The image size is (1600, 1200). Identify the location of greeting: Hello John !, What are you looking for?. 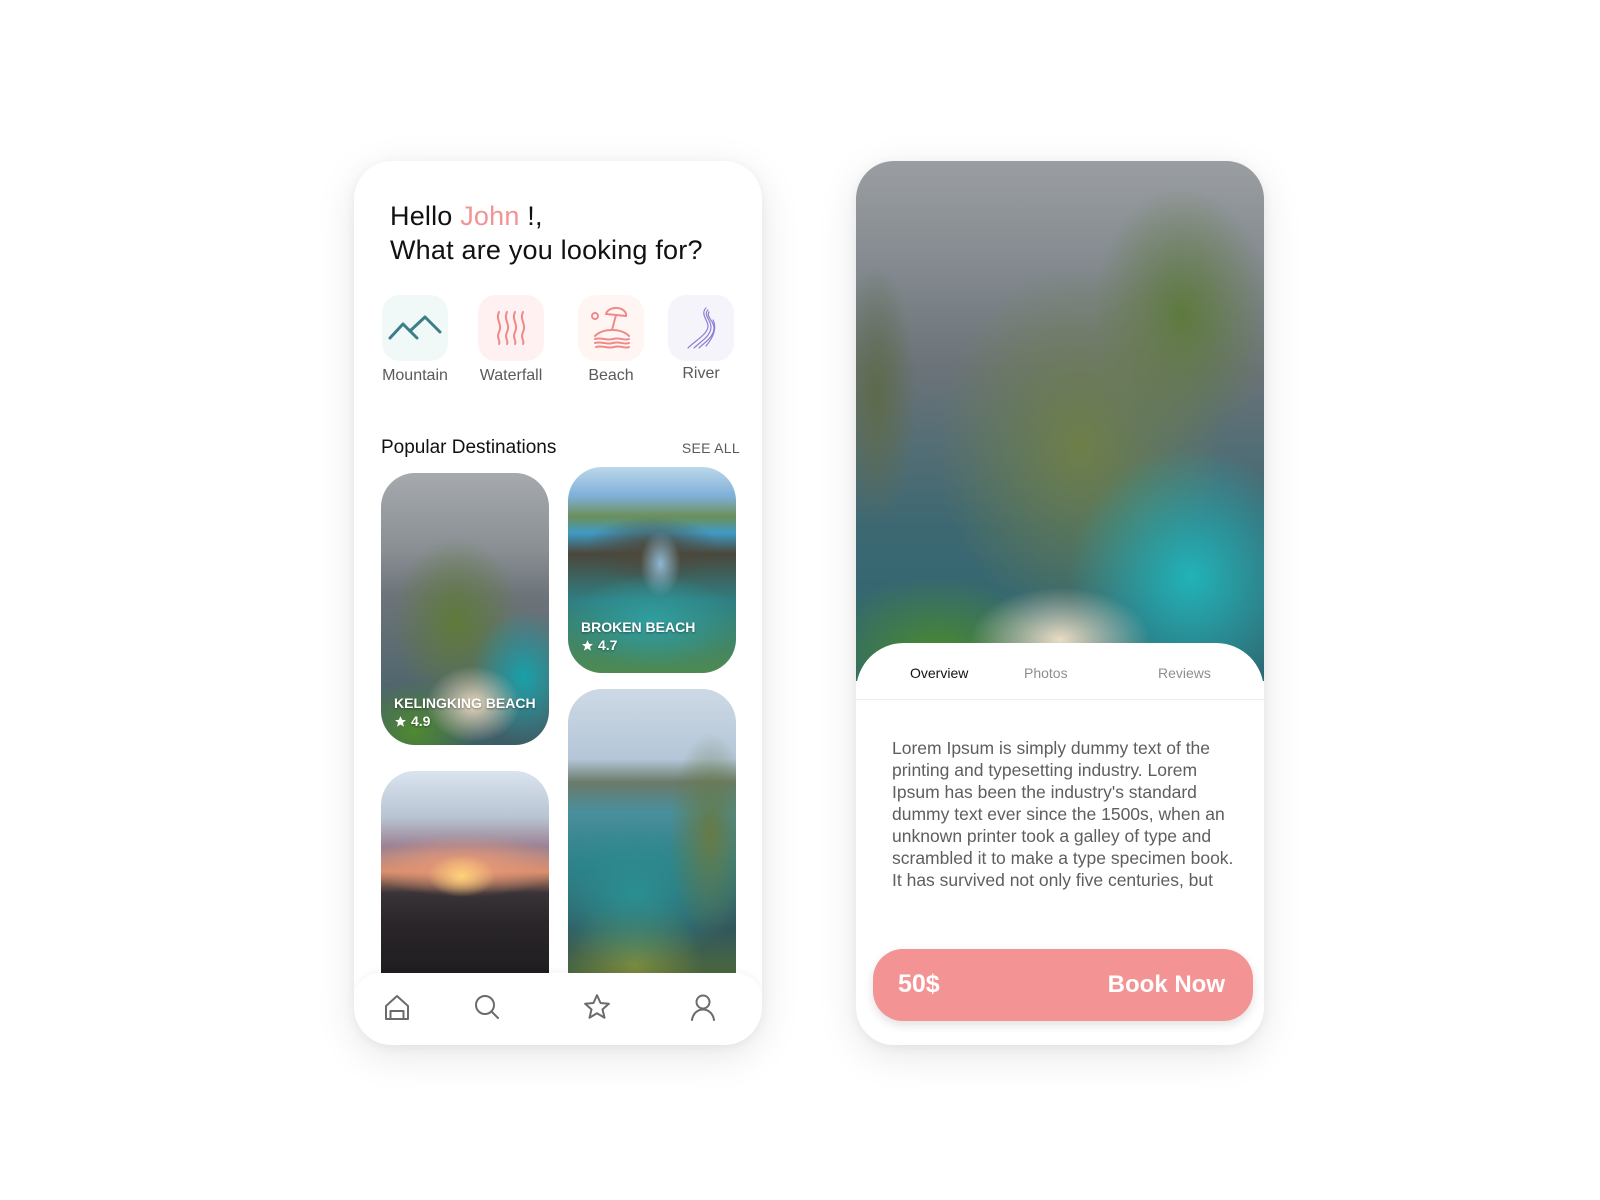
(546, 233).